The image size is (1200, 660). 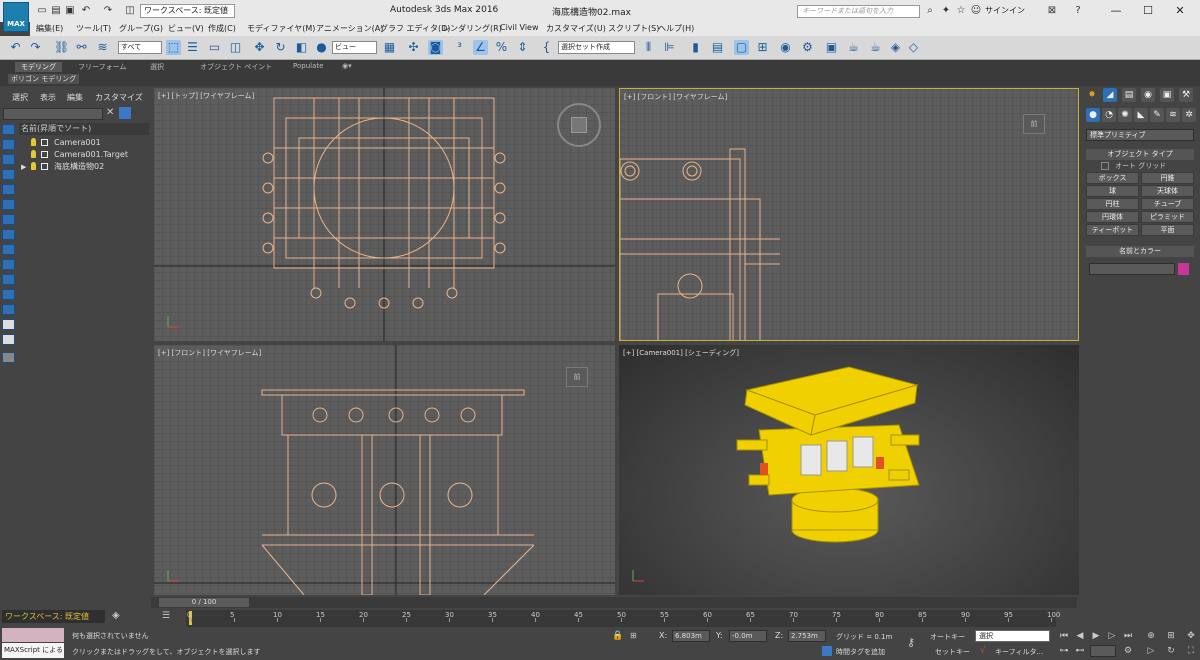 I want to click on star-icon: ☆, so click(x=961, y=11).